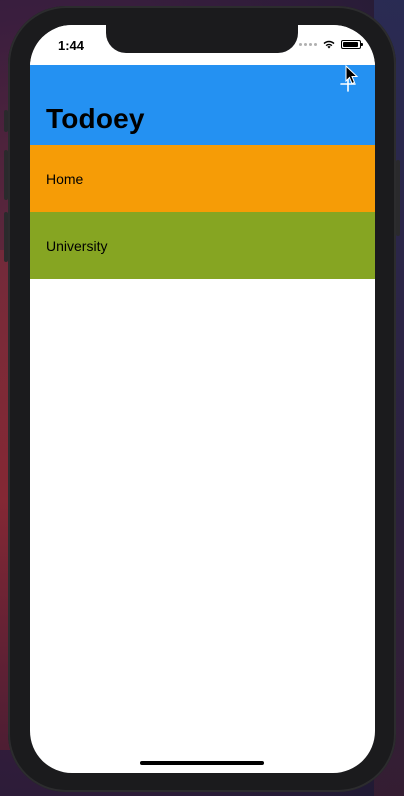 This screenshot has width=404, height=796. I want to click on cellular-signal-icon, so click(308, 44).